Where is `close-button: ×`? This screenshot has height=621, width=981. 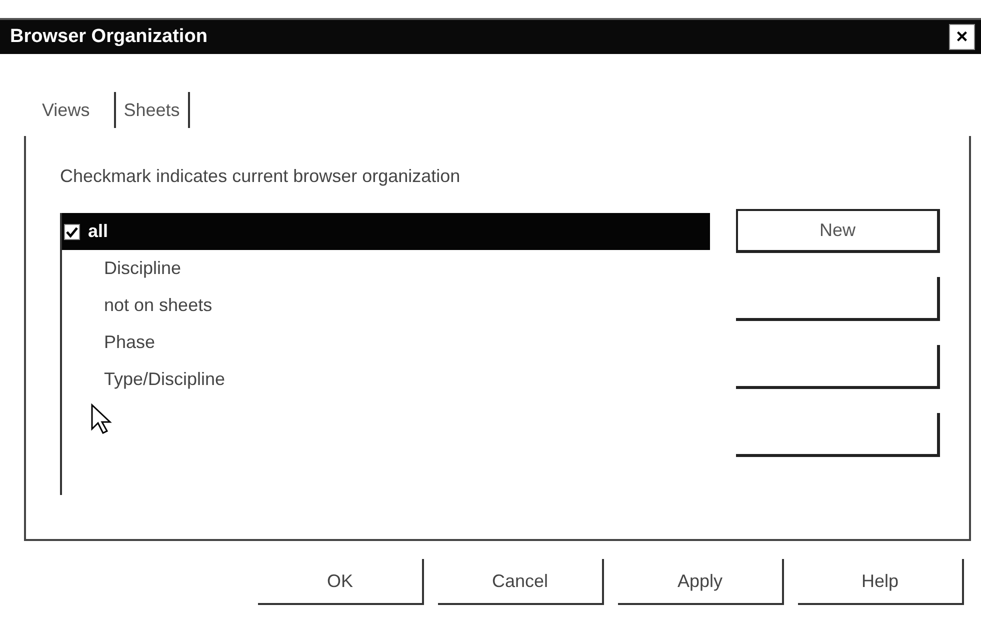 close-button: × is located at coordinates (962, 37).